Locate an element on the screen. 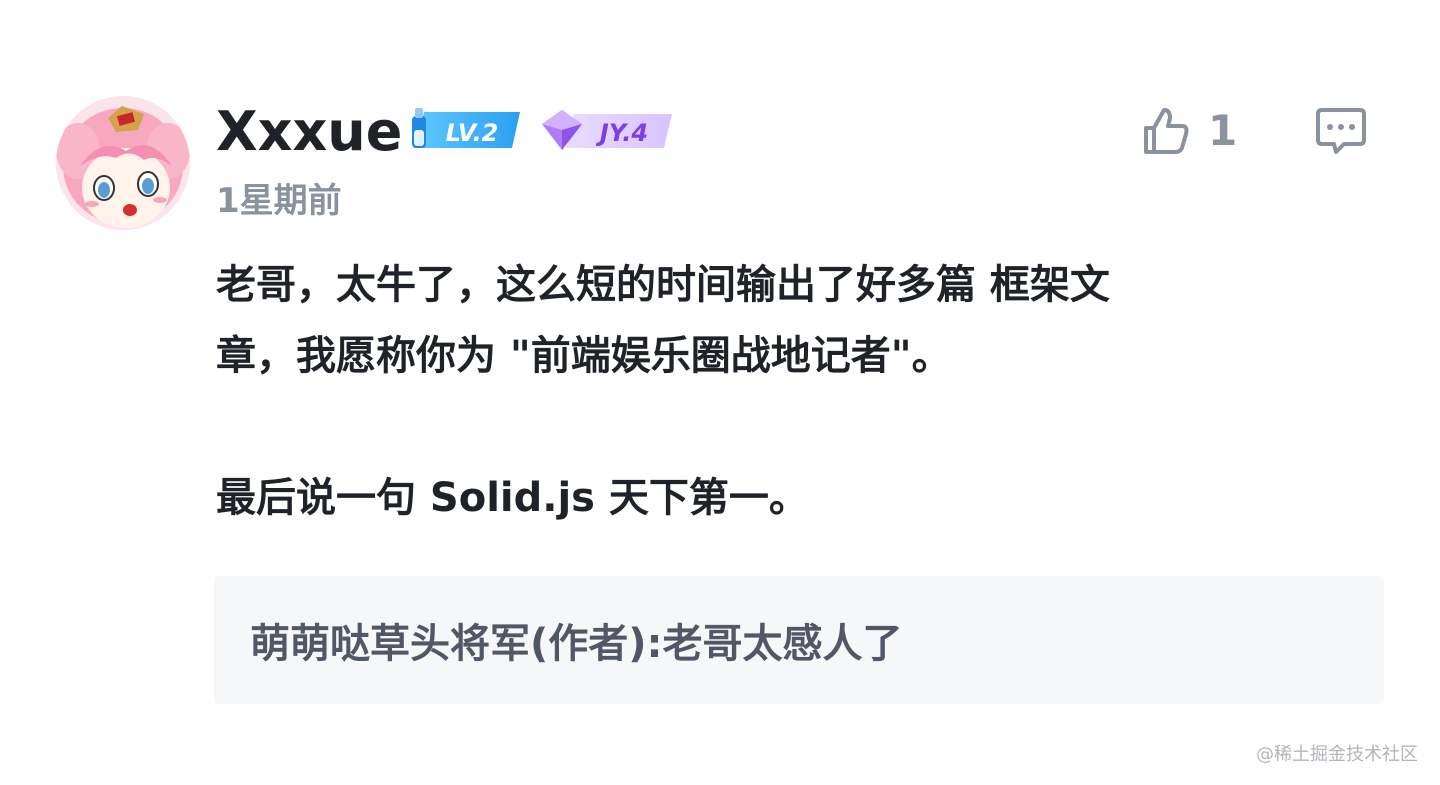 The width and height of the screenshot is (1440, 785). avatar-image is located at coordinates (123, 163).